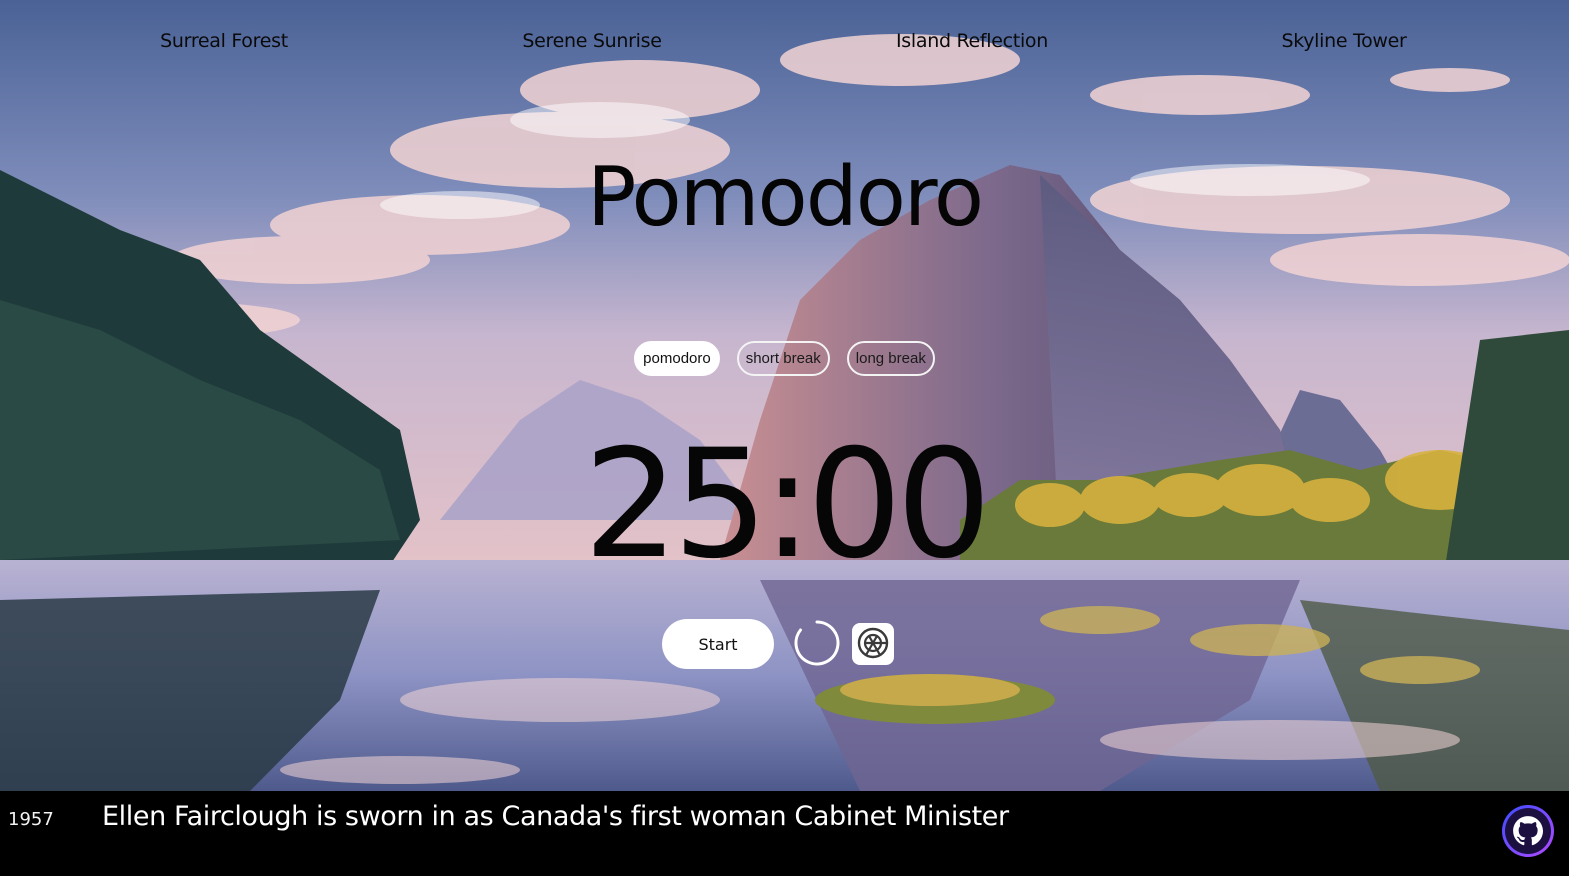  What do you see at coordinates (972, 41) in the screenshot?
I see `nav-link-island-reflection: Island Reflection` at bounding box center [972, 41].